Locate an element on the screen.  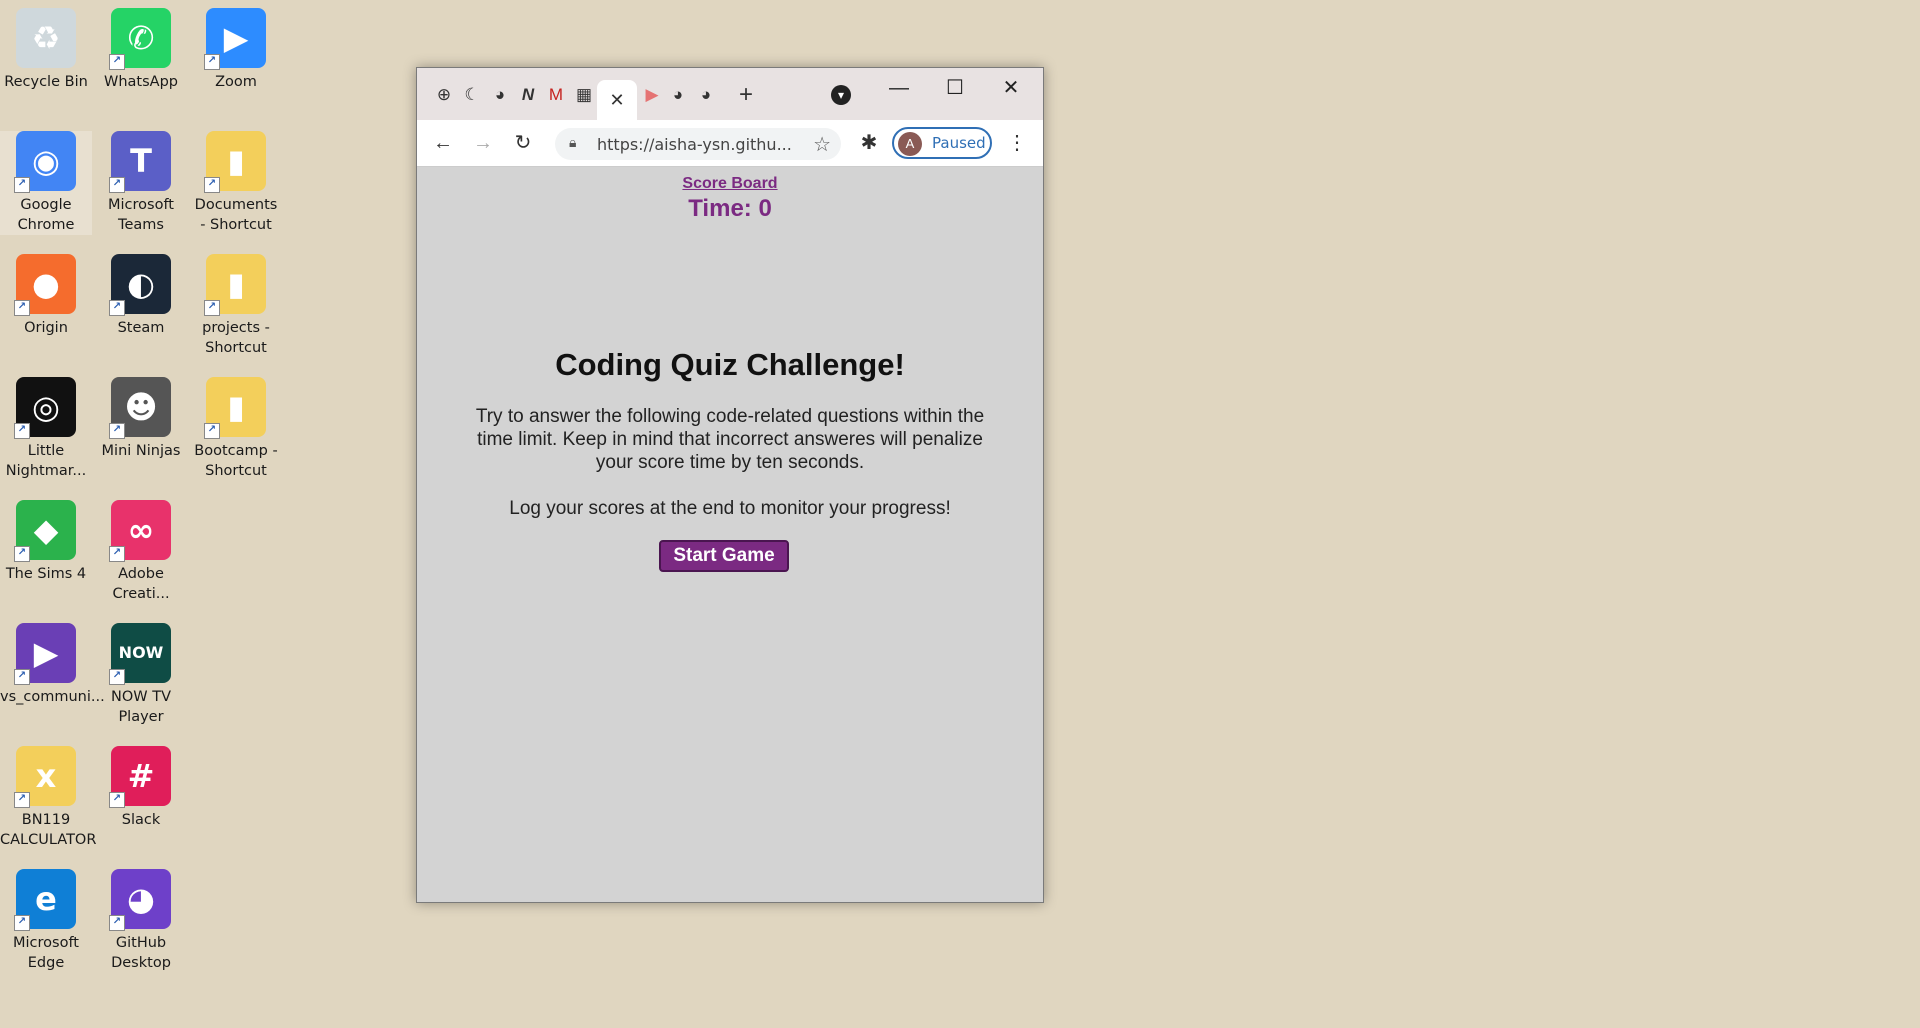
desktop-icon-now-tv-player: NOW ↗ NOW TV Player is located at coordinates (141, 675).